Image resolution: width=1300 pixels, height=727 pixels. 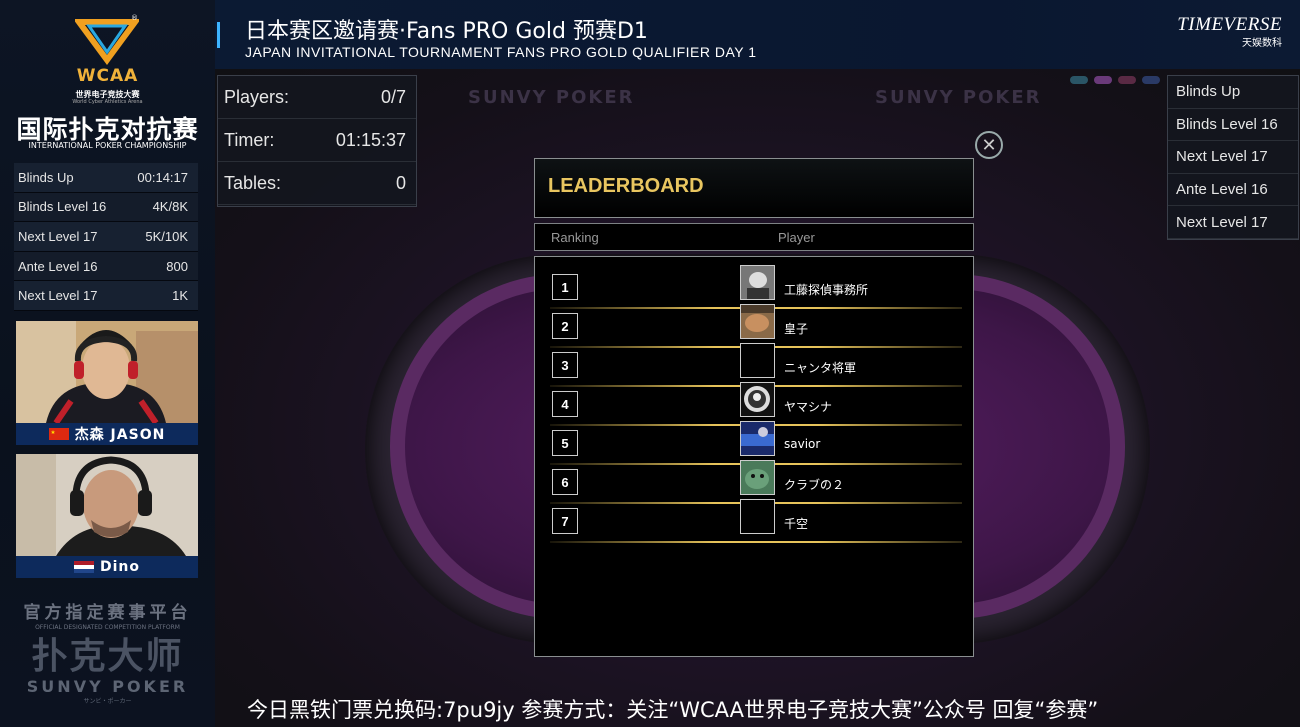 What do you see at coordinates (107, 505) in the screenshot?
I see `webcam-video-dino` at bounding box center [107, 505].